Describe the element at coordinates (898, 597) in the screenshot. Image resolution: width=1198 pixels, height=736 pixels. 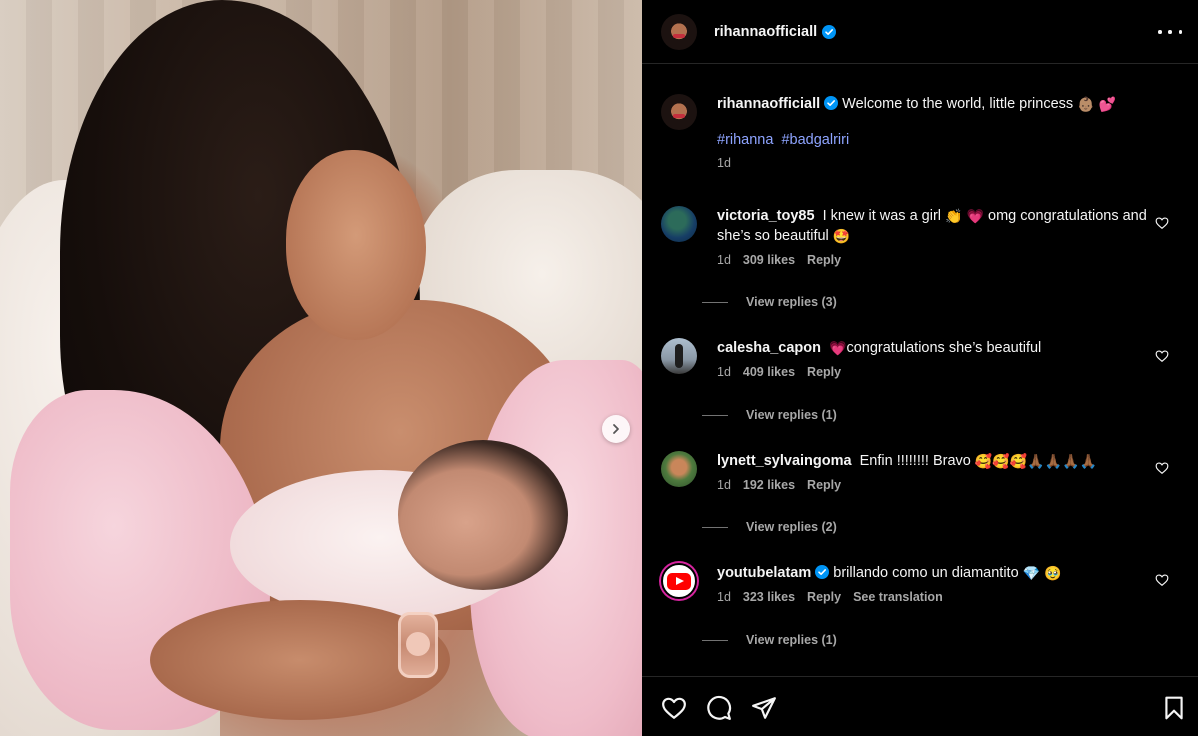
I see `see-translation-button: See translation` at that location.